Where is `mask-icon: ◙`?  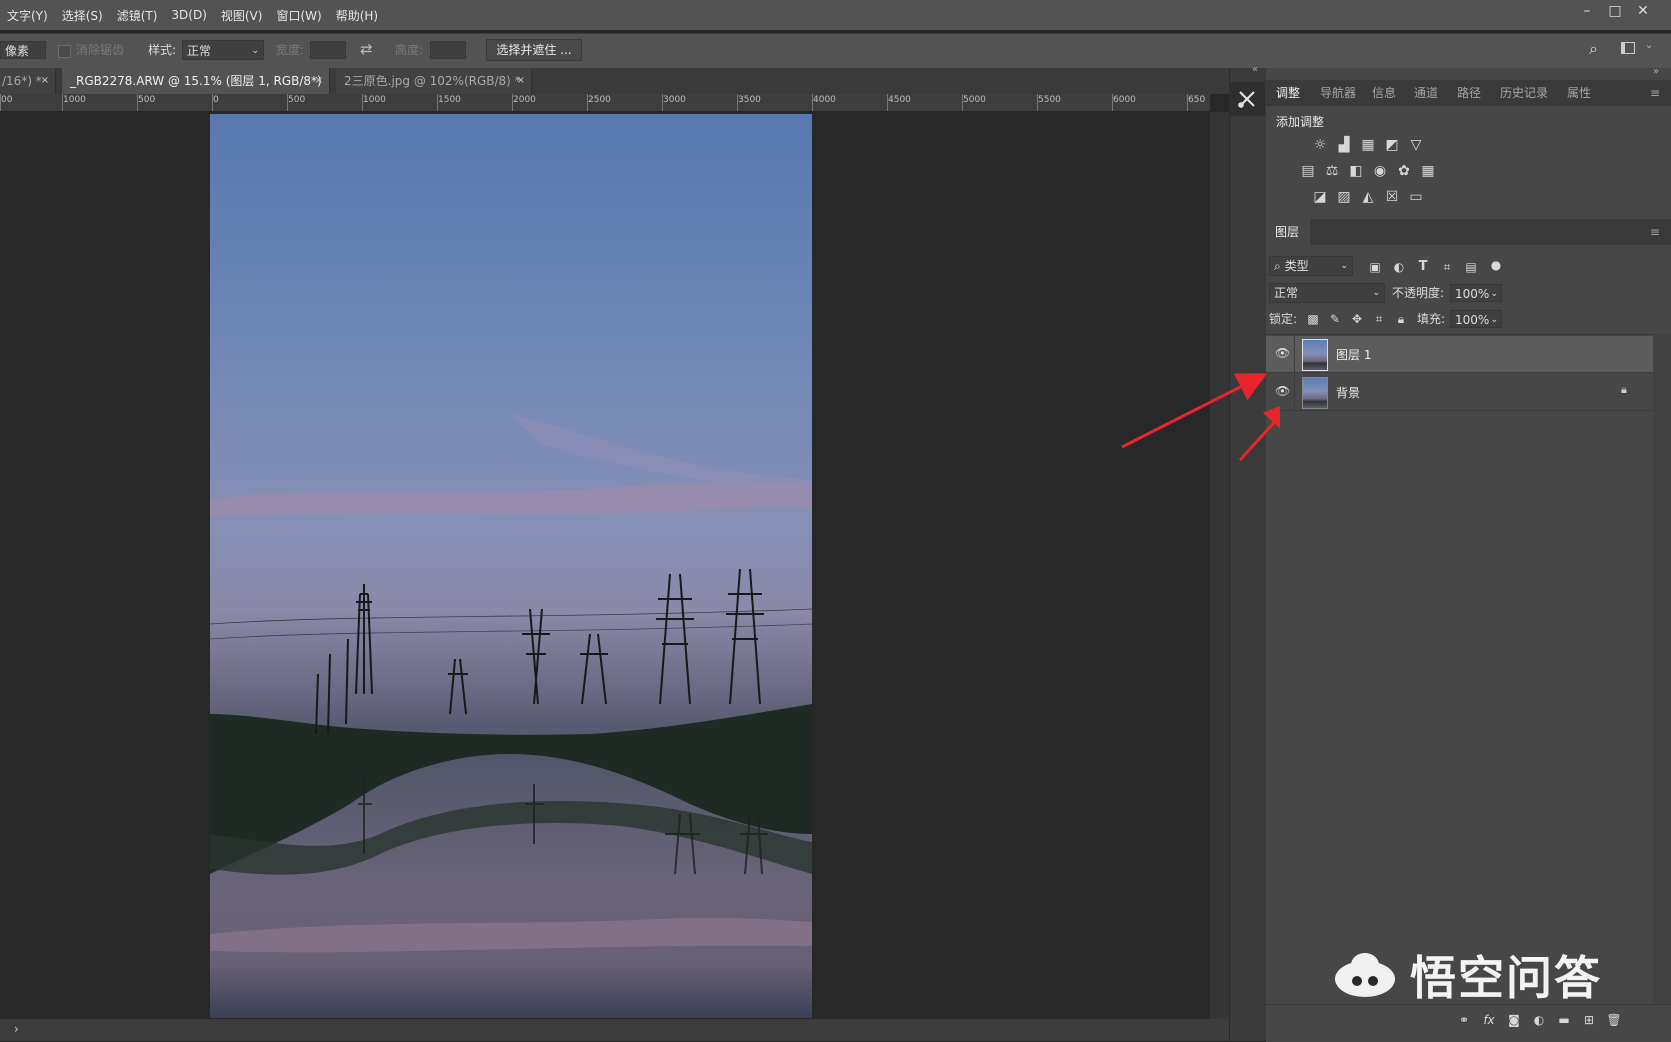 mask-icon: ◙ is located at coordinates (1514, 1020).